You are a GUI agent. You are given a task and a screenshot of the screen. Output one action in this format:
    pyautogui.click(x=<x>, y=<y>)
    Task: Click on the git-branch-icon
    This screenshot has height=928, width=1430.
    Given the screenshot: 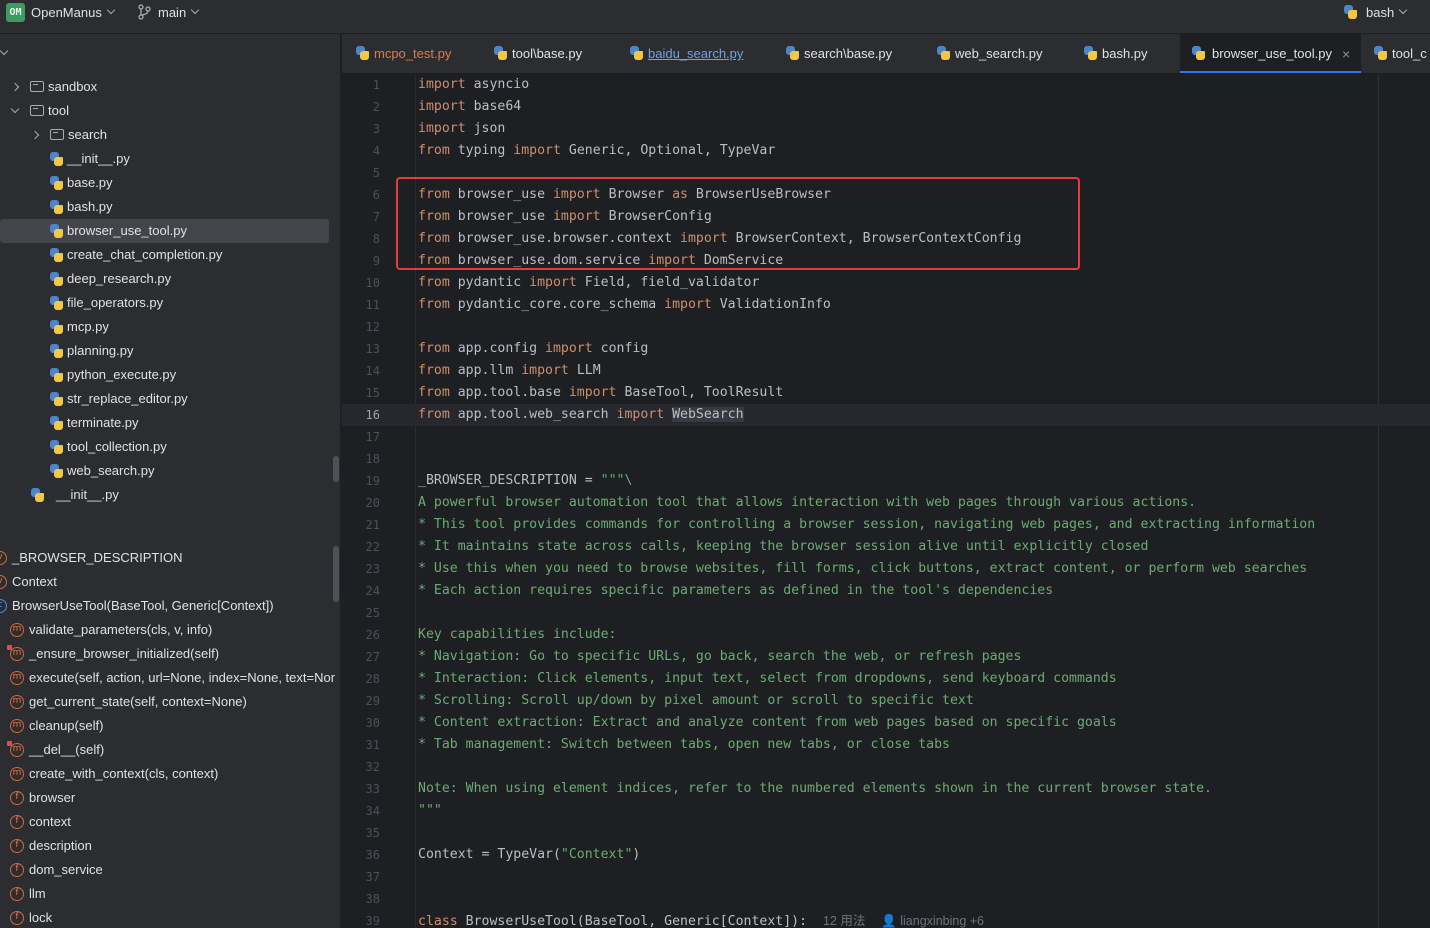 What is the action you would take?
    pyautogui.click(x=144, y=12)
    